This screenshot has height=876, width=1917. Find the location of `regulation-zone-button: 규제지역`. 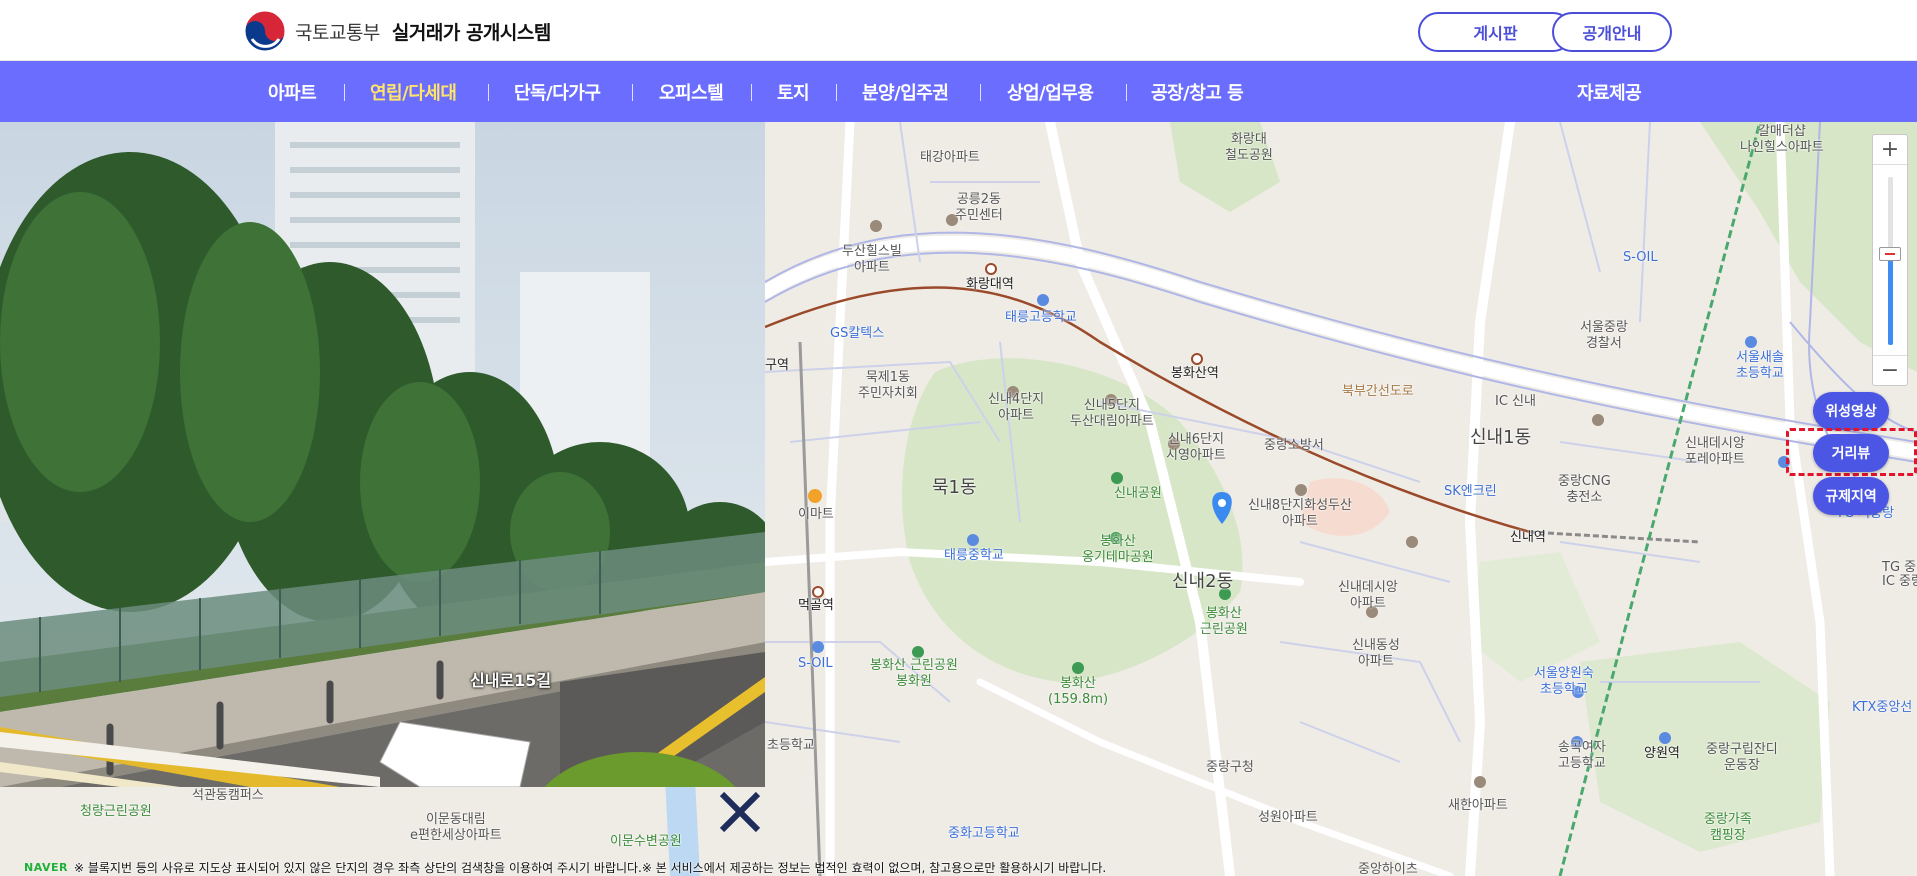

regulation-zone-button: 규제지역 is located at coordinates (1851, 496).